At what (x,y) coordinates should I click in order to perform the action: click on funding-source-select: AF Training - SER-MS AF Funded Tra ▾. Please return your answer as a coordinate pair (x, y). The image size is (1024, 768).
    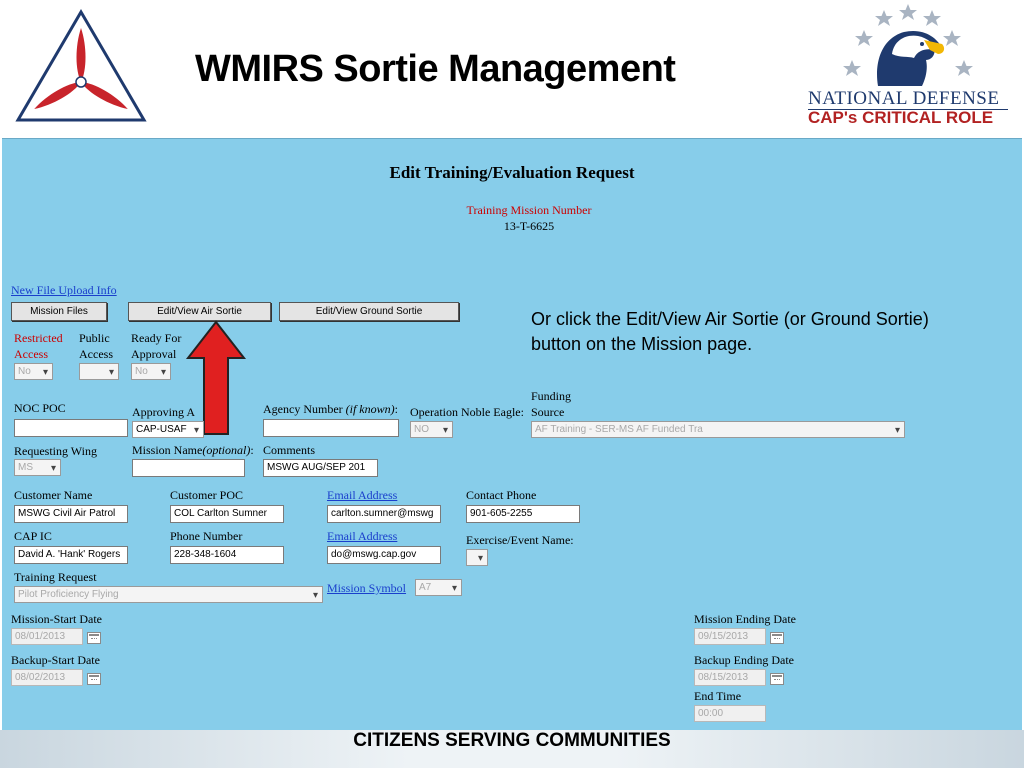
    Looking at the image, I should click on (718, 429).